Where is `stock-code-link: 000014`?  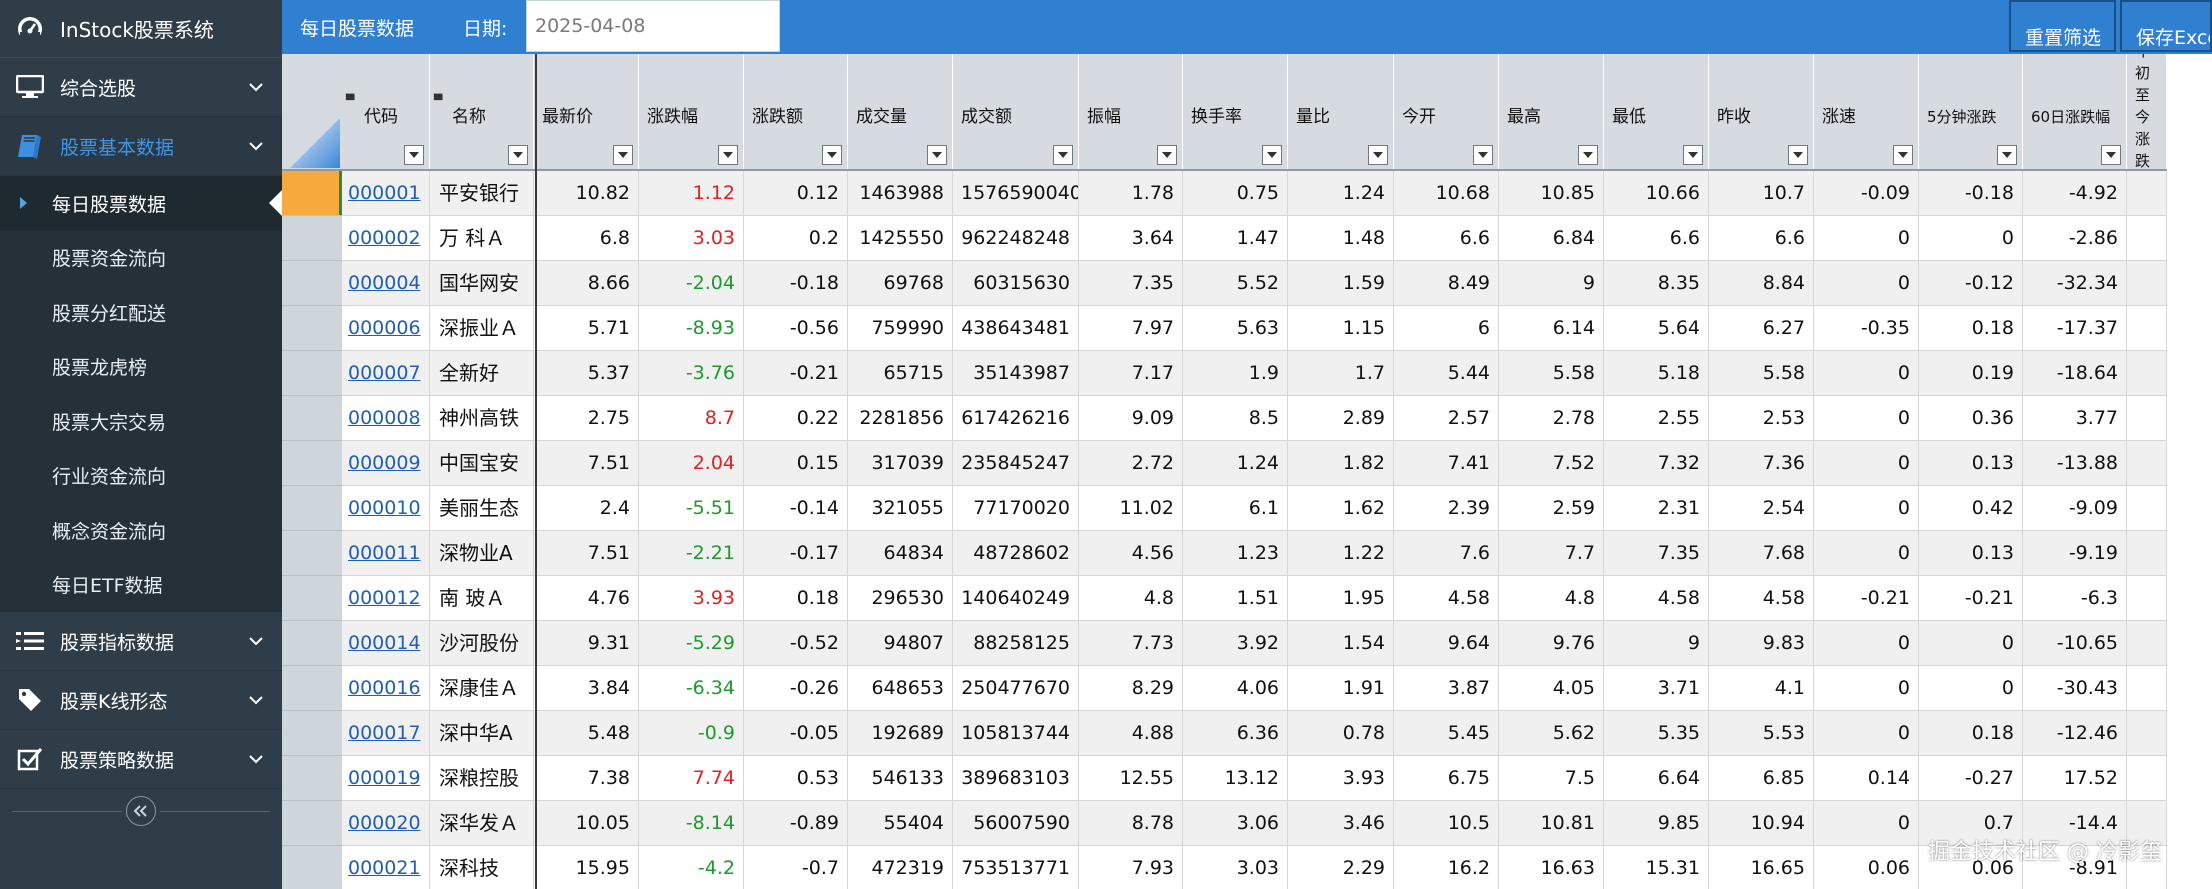 stock-code-link: 000014 is located at coordinates (386, 643).